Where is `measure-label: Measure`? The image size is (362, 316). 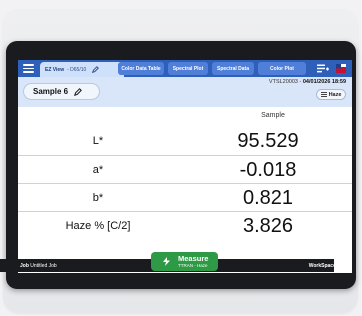 measure-label: Measure is located at coordinates (193, 258).